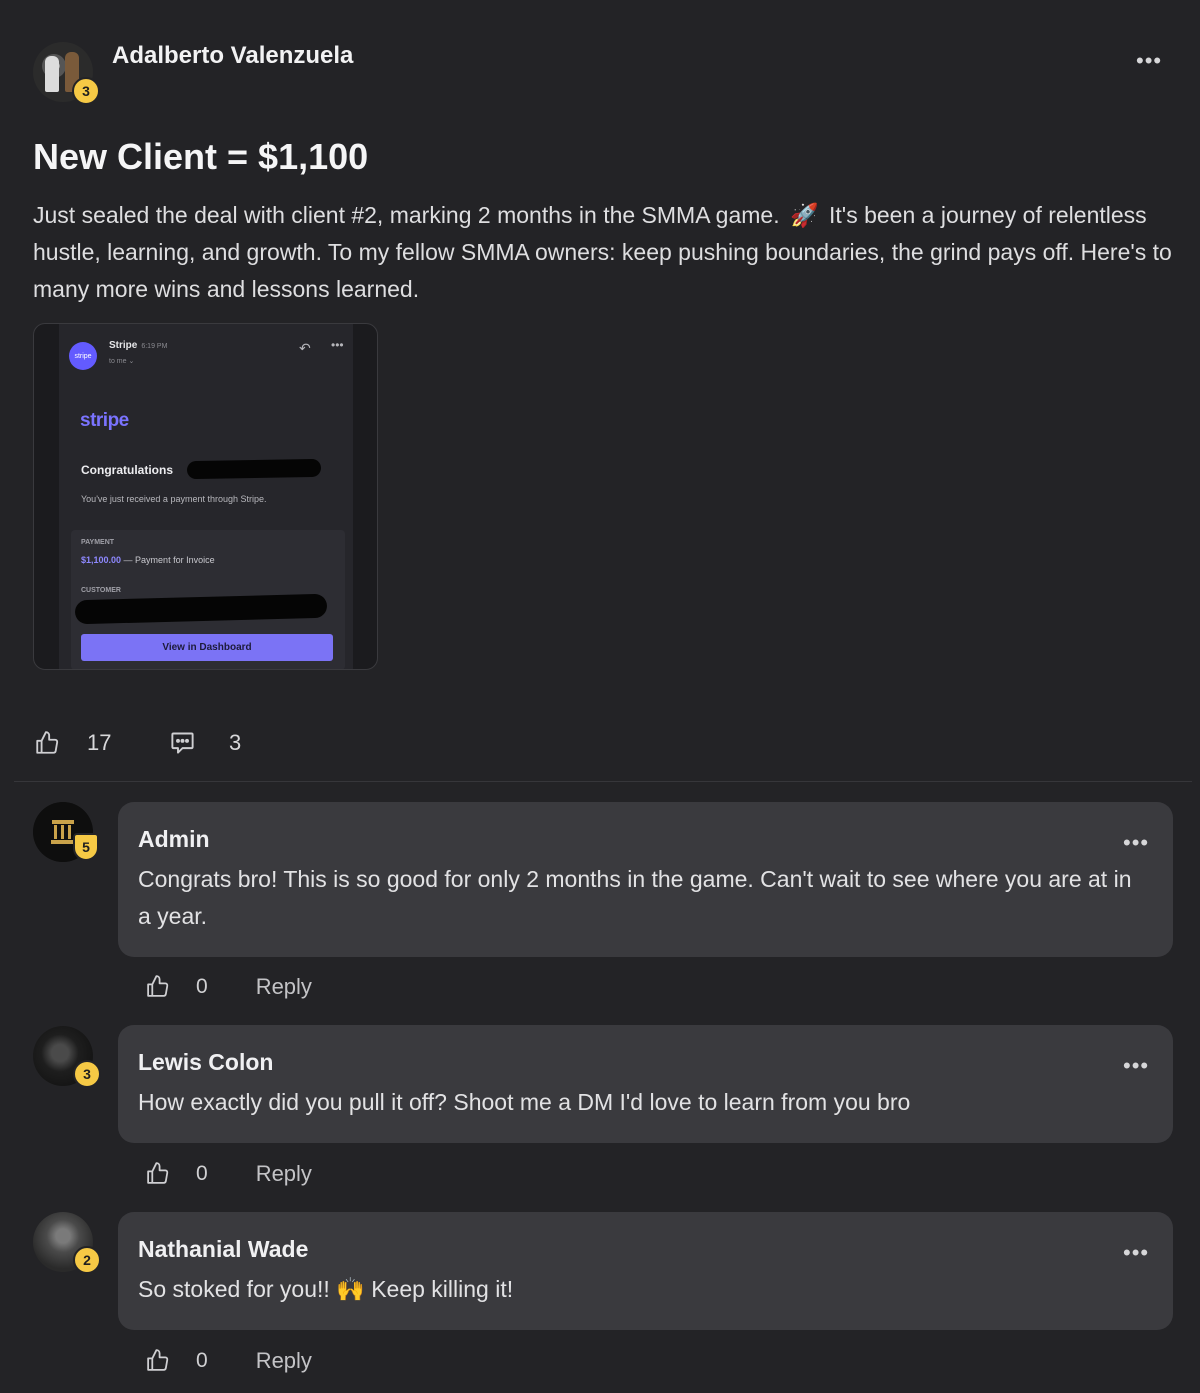 The height and width of the screenshot is (1393, 1200). Describe the element at coordinates (207, 647) in the screenshot. I see `view-dashboard-button: View in Dashboard` at that location.